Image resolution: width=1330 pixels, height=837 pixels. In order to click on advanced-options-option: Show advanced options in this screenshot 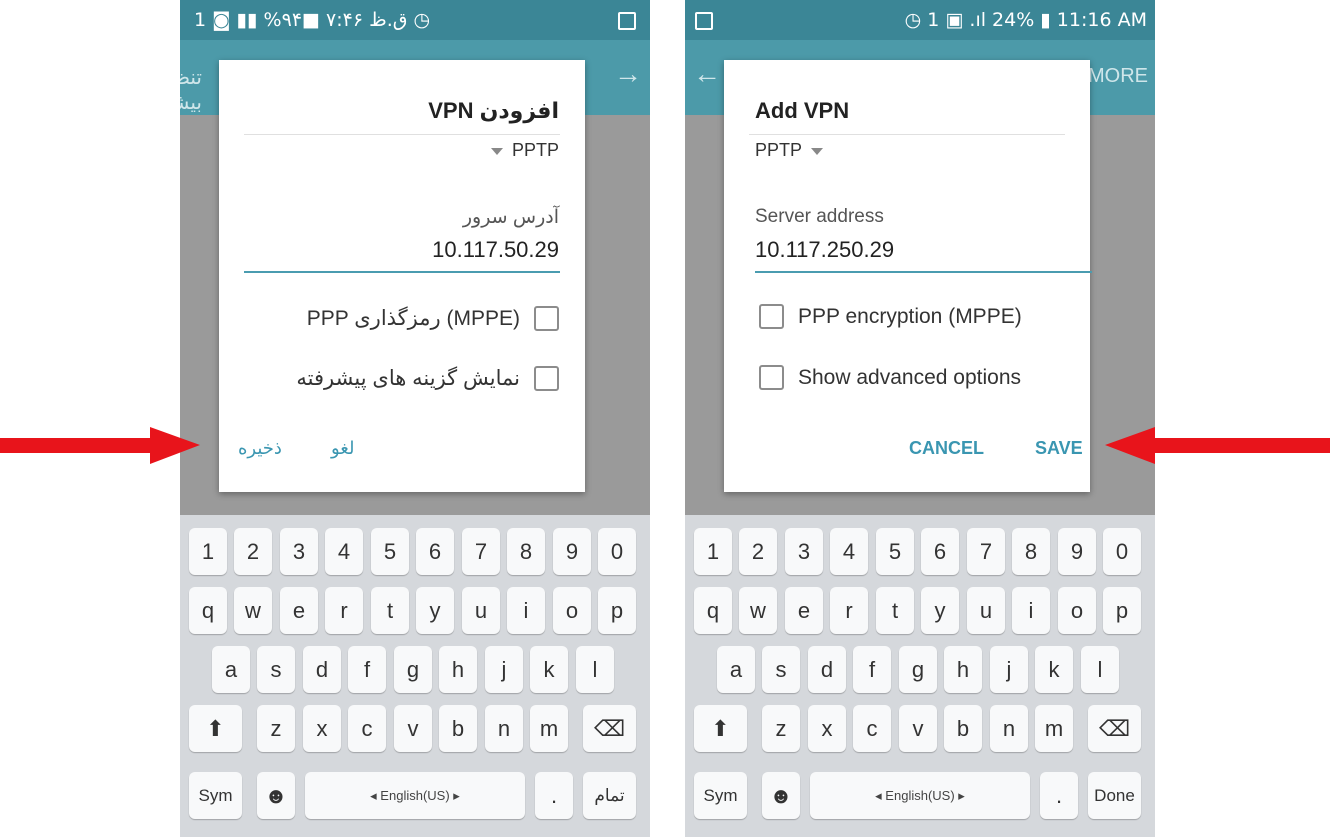, I will do `click(890, 377)`.